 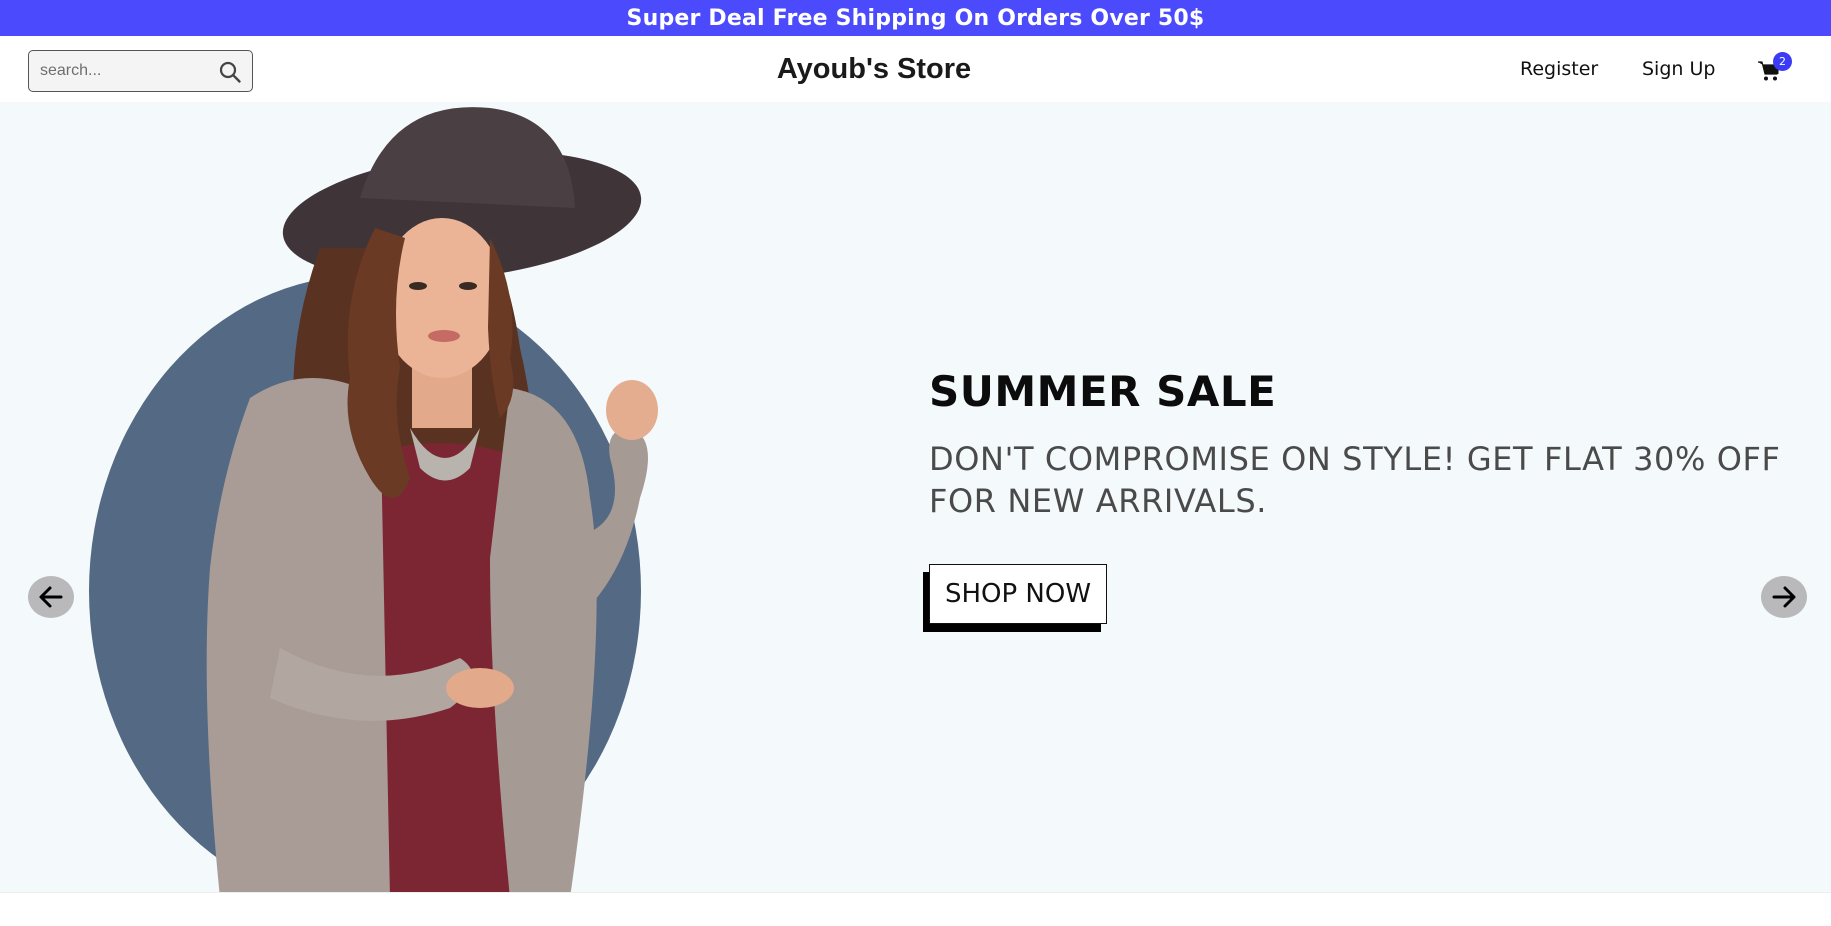 I want to click on arrow-right-icon, so click(x=1784, y=597).